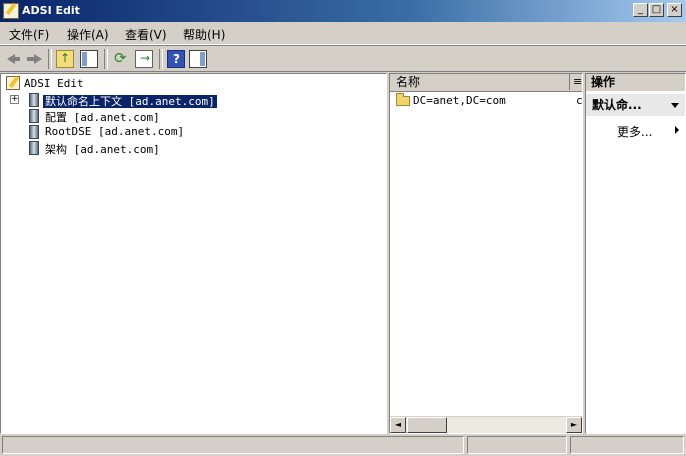 This screenshot has height=456, width=686. What do you see at coordinates (480, 82) in the screenshot?
I see `column-header-name: 名称` at bounding box center [480, 82].